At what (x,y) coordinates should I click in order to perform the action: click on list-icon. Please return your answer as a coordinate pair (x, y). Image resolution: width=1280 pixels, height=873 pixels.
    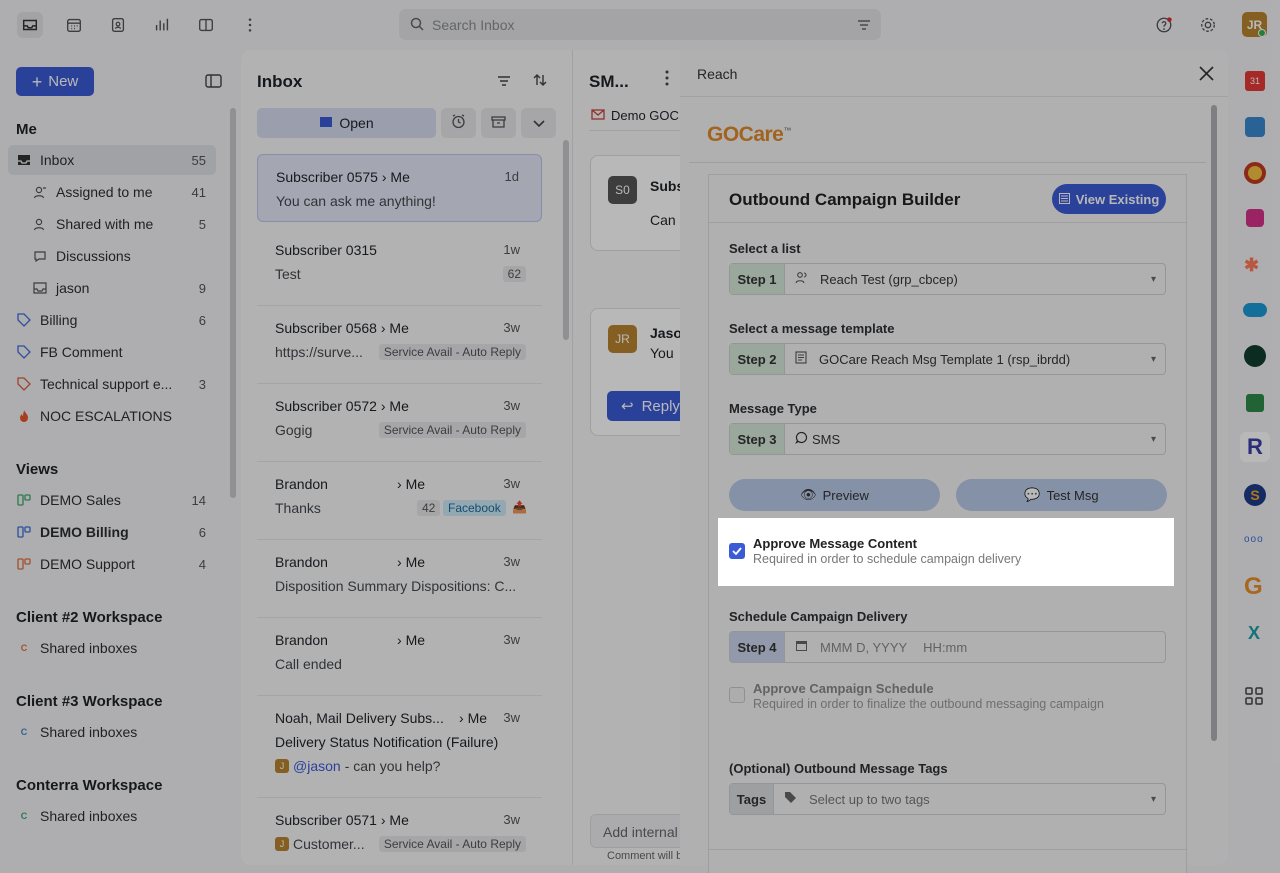
    Looking at the image, I should click on (1064, 199).